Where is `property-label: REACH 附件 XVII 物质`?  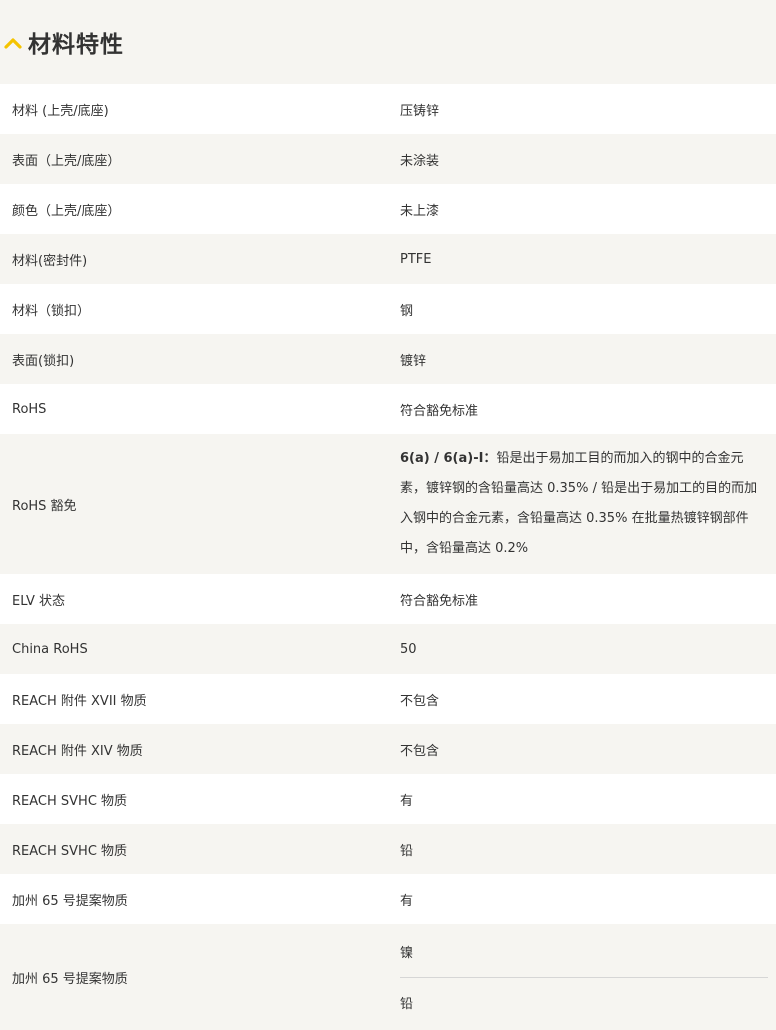 property-label: REACH 附件 XVII 物质 is located at coordinates (79, 701).